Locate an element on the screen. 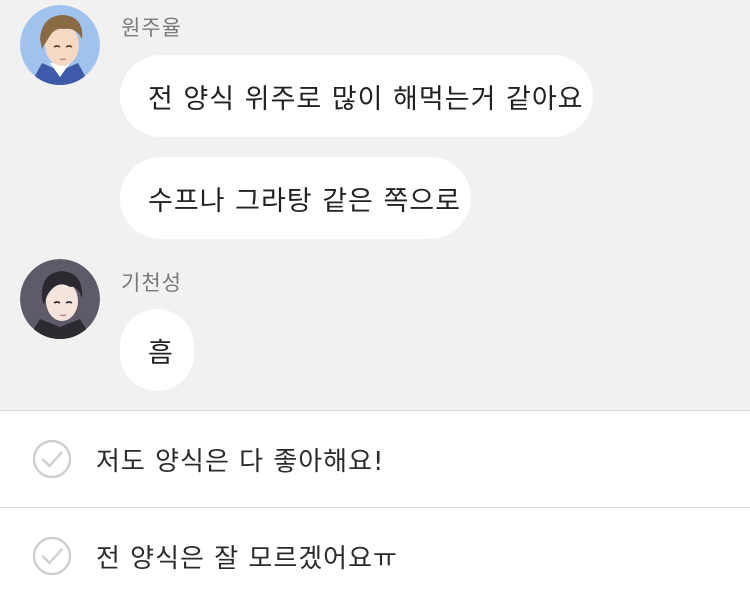 The width and height of the screenshot is (750, 598). reply-choice-label: 전 양식은 잘 모르겠어요ㅠ is located at coordinates (247, 558).